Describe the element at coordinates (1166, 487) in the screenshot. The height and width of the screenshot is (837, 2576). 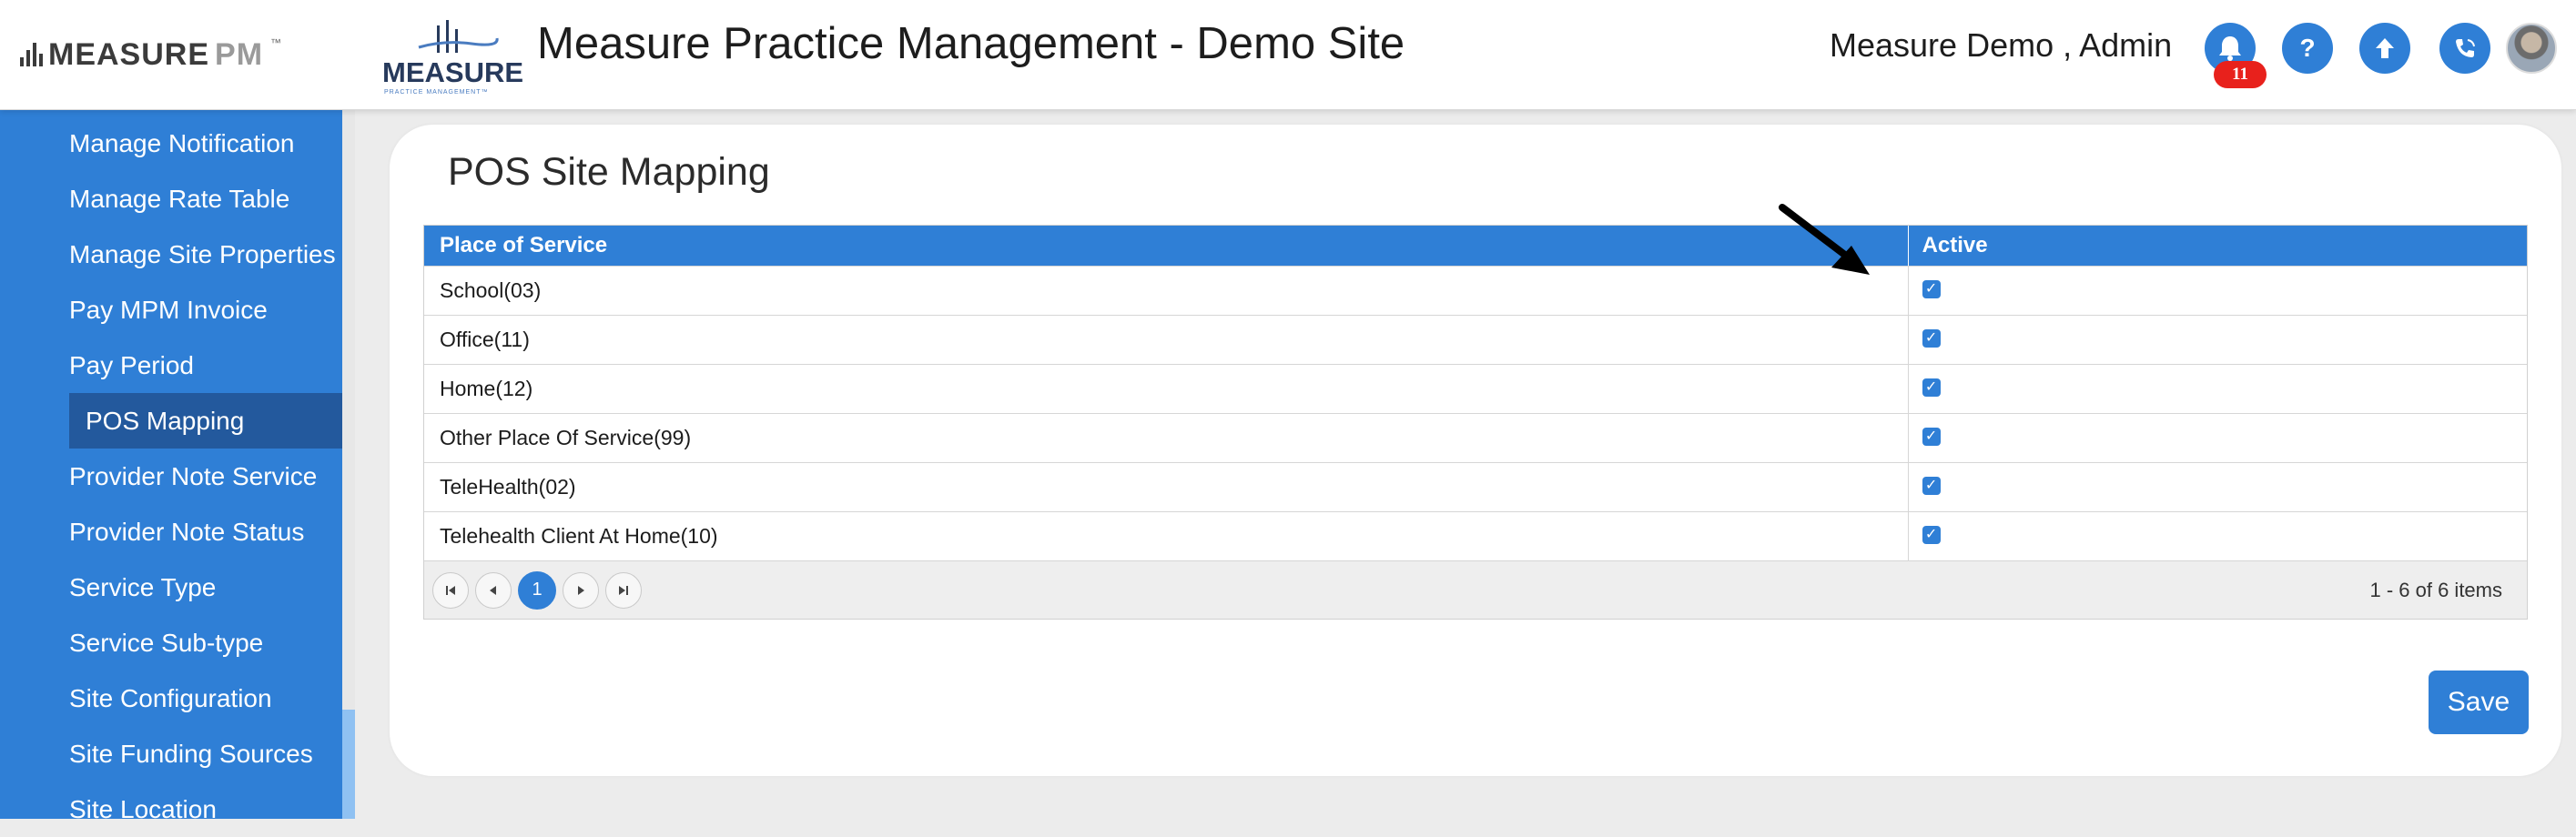
I see `place-of-service-cell: TeleHealth(02)` at that location.